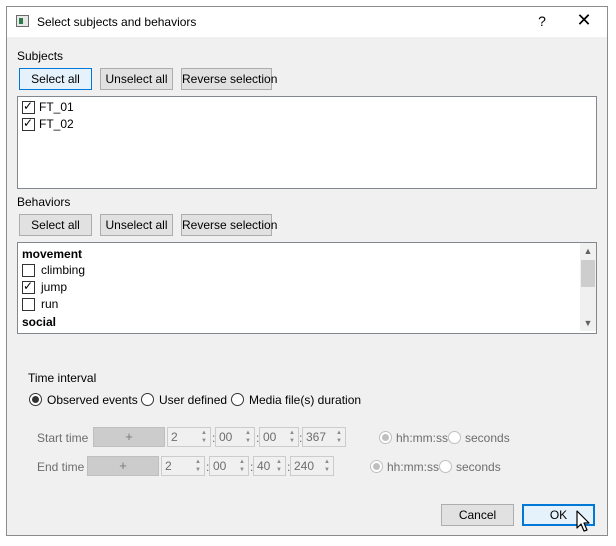 The image size is (616, 546). Describe the element at coordinates (129, 437) in the screenshot. I see `start-time-plus-button: +` at that location.